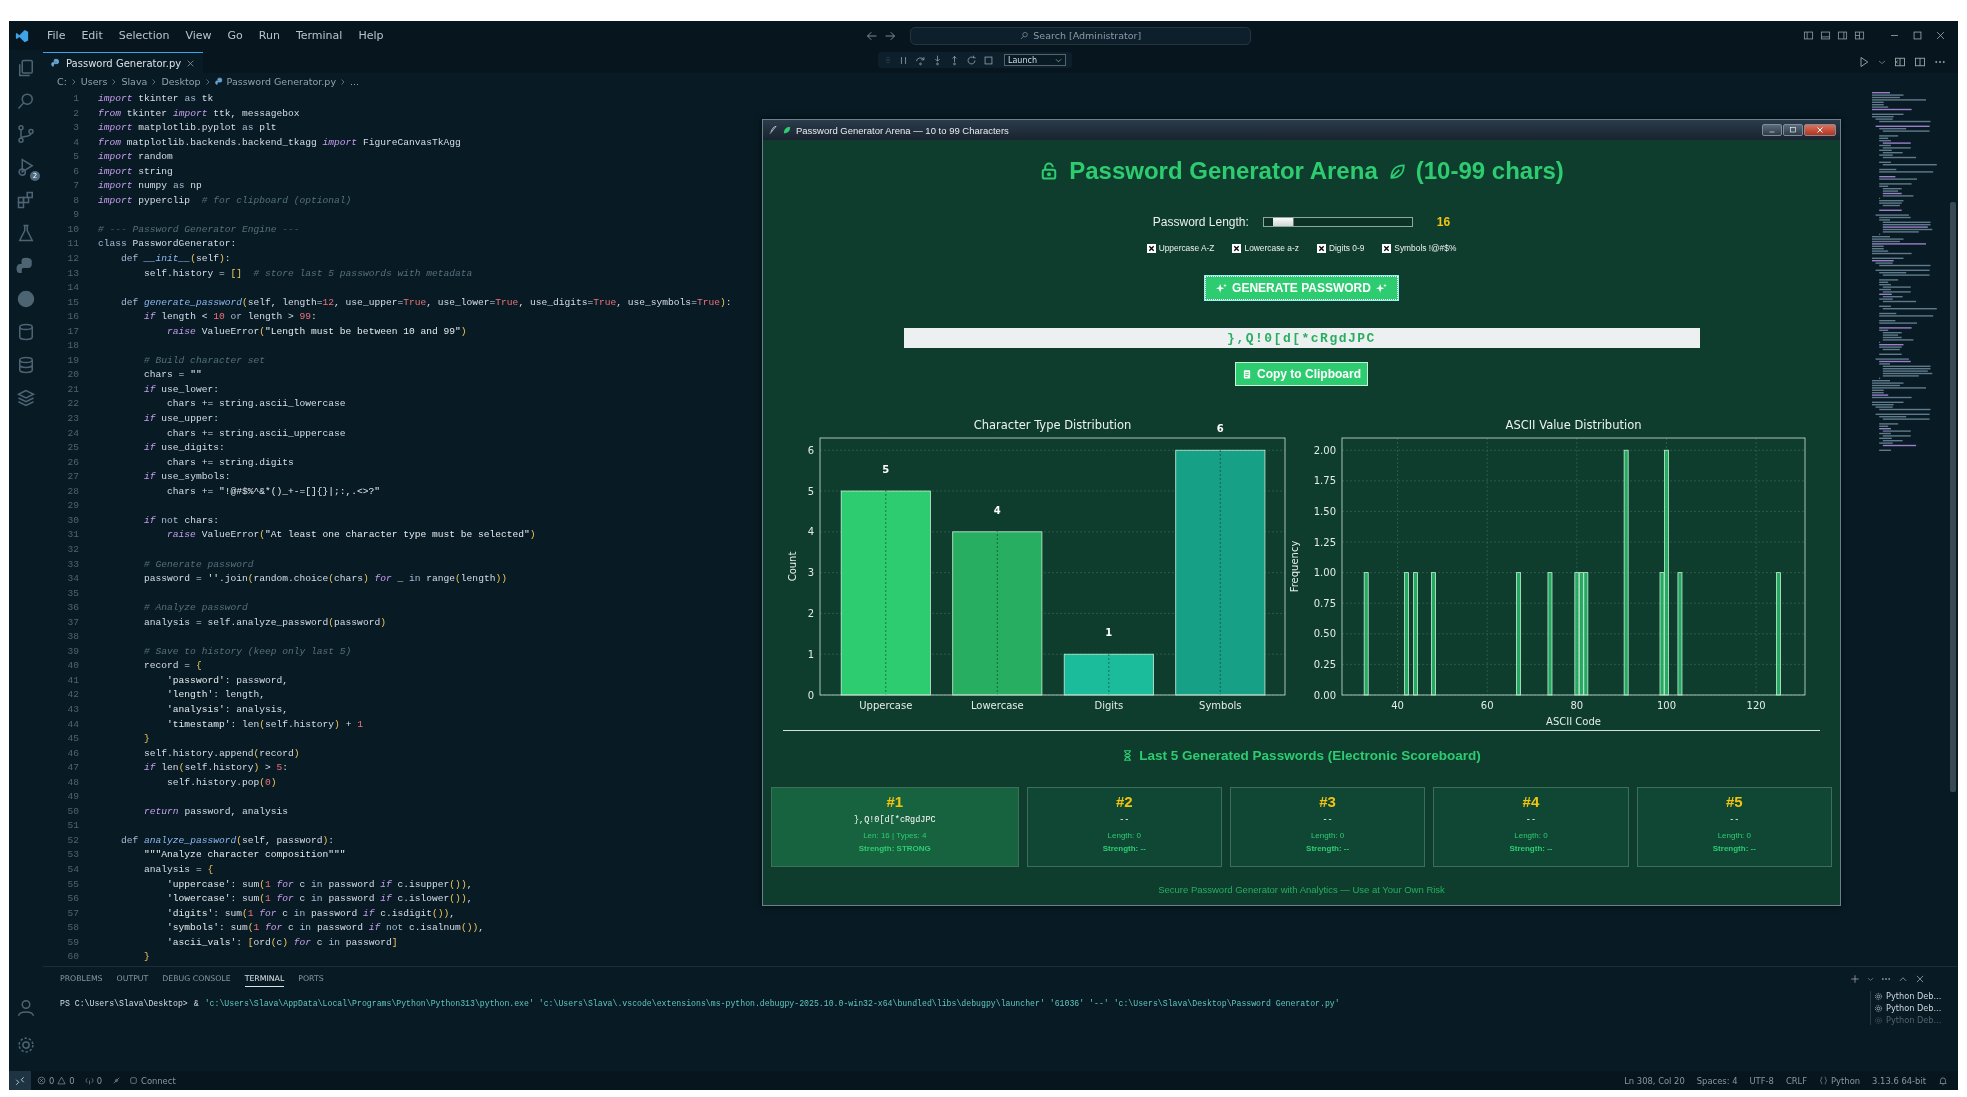 This screenshot has height=1097, width=1967. I want to click on code-line: if len(self.history) > 5:, so click(216, 768).